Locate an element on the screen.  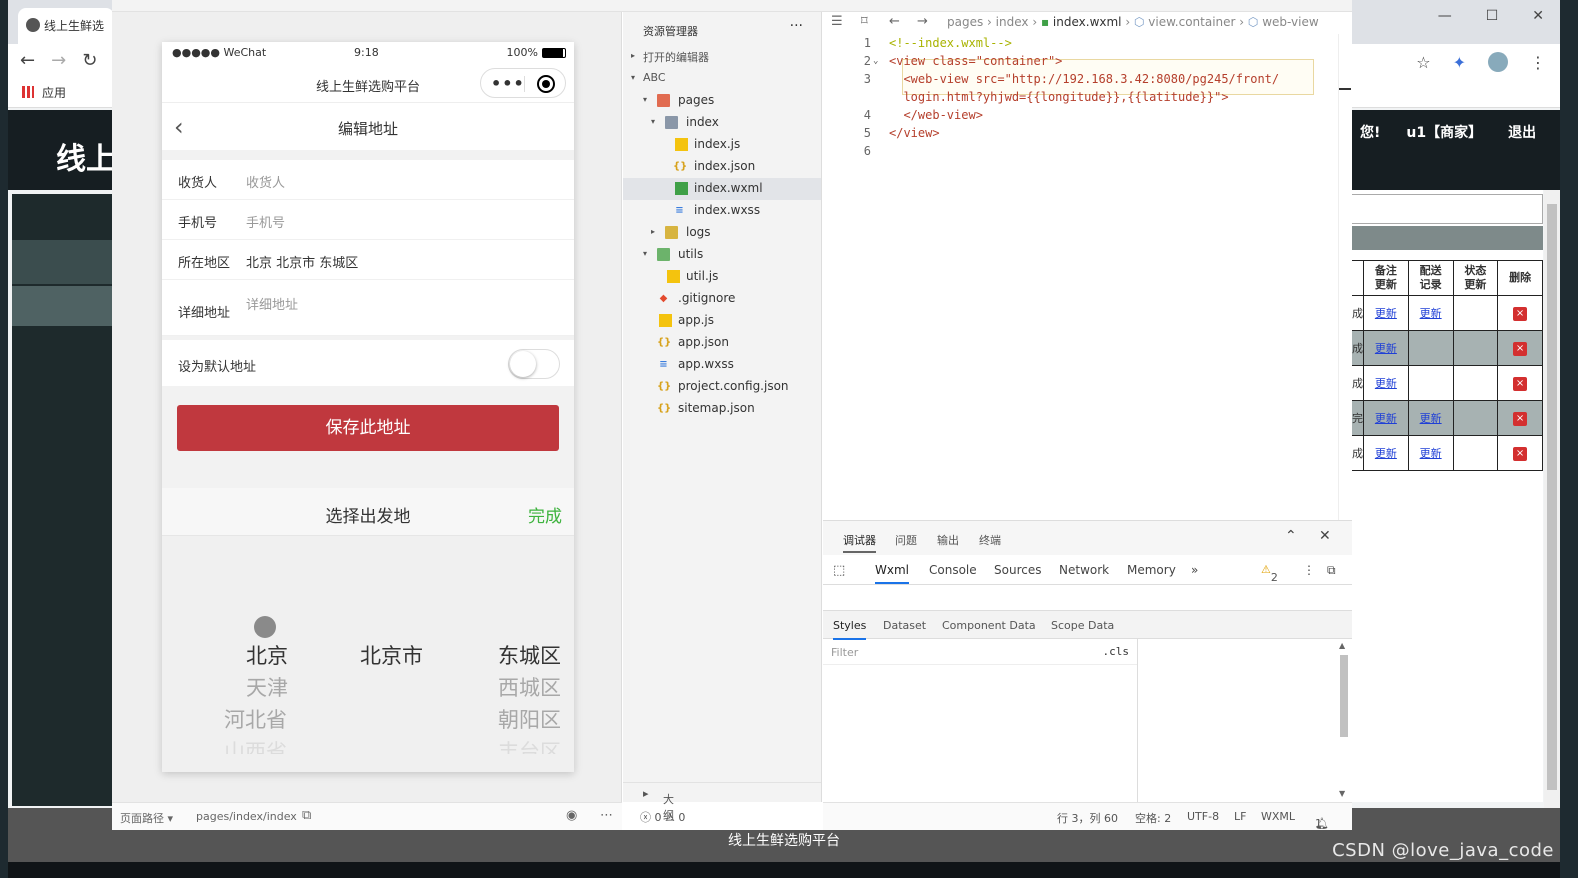
tree-item-sitemap: {} sitemap.json is located at coordinates (722, 409).